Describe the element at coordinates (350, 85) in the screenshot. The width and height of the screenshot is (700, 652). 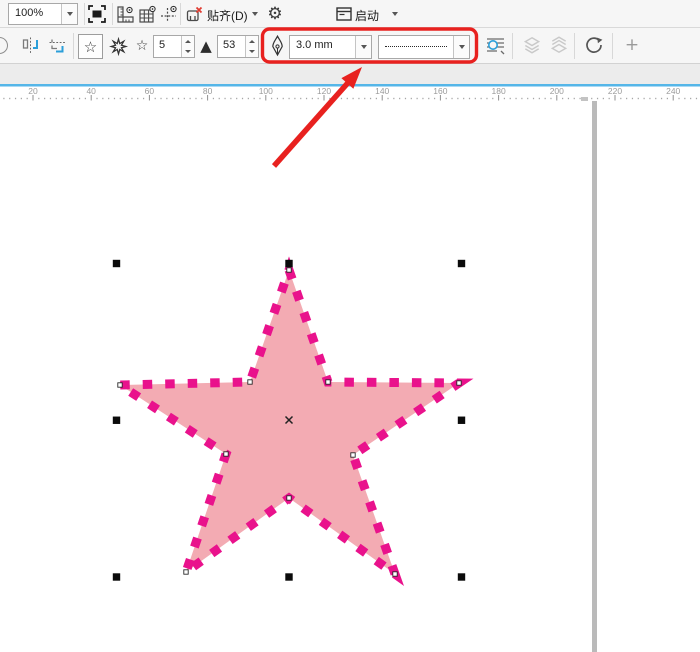
I see `ruler-accent-line` at that location.